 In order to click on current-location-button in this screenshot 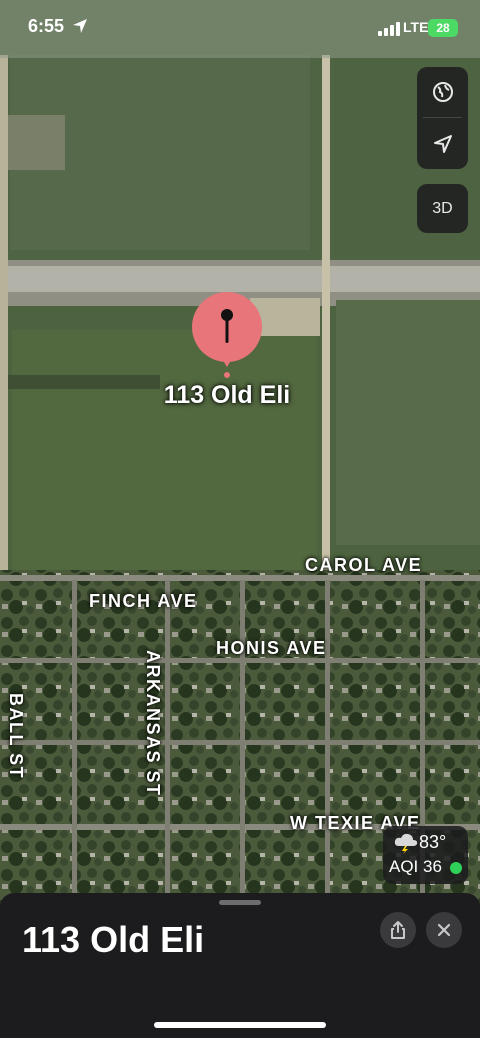, I will do `click(442, 144)`.